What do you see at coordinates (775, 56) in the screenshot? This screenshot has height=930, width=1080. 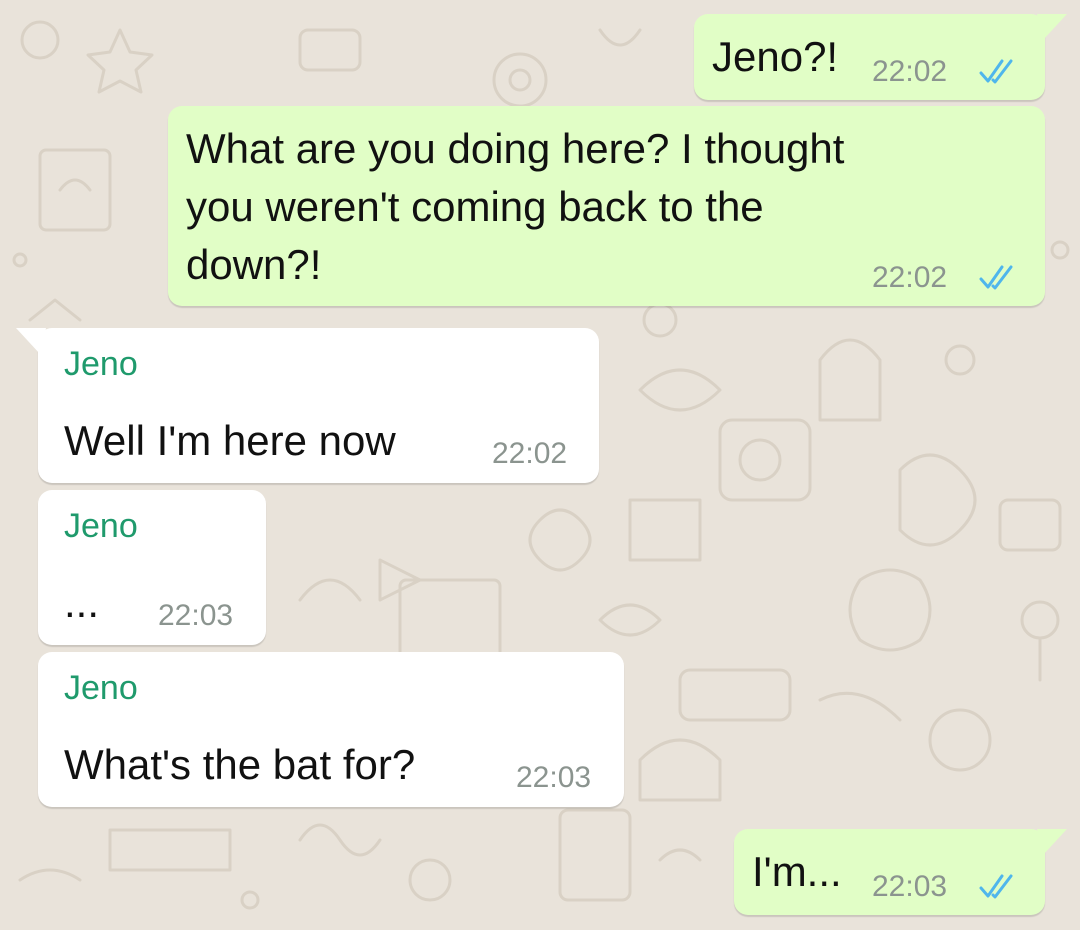 I see `message-text: Jeno?!` at bounding box center [775, 56].